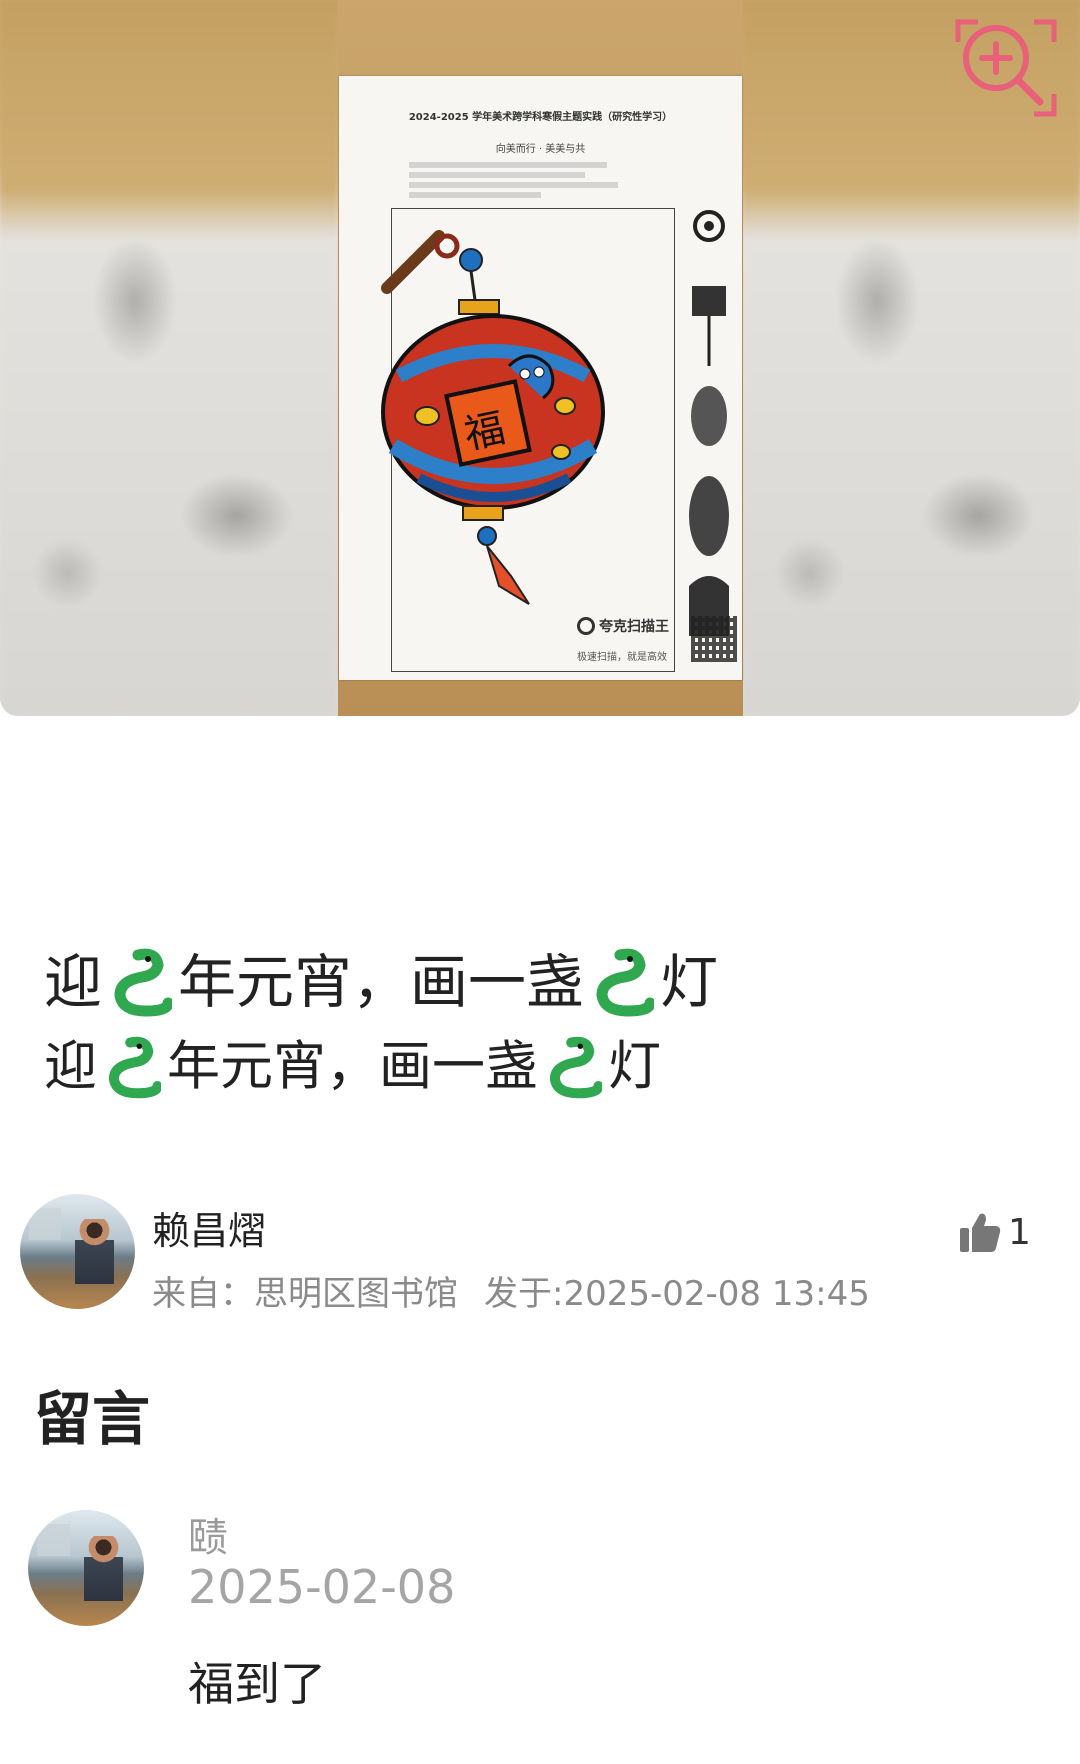 The image size is (1080, 1764). I want to click on commenter-name: 赜, so click(208, 1534).